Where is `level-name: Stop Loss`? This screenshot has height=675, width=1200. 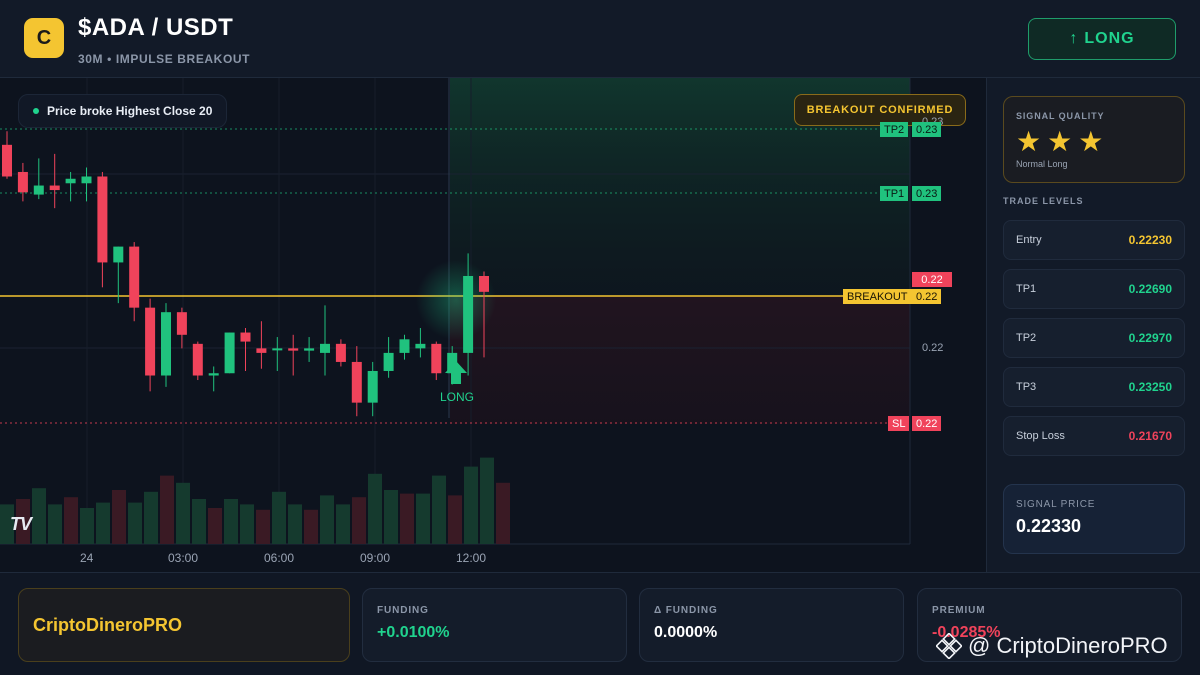
level-name: Stop Loss is located at coordinates (1040, 436).